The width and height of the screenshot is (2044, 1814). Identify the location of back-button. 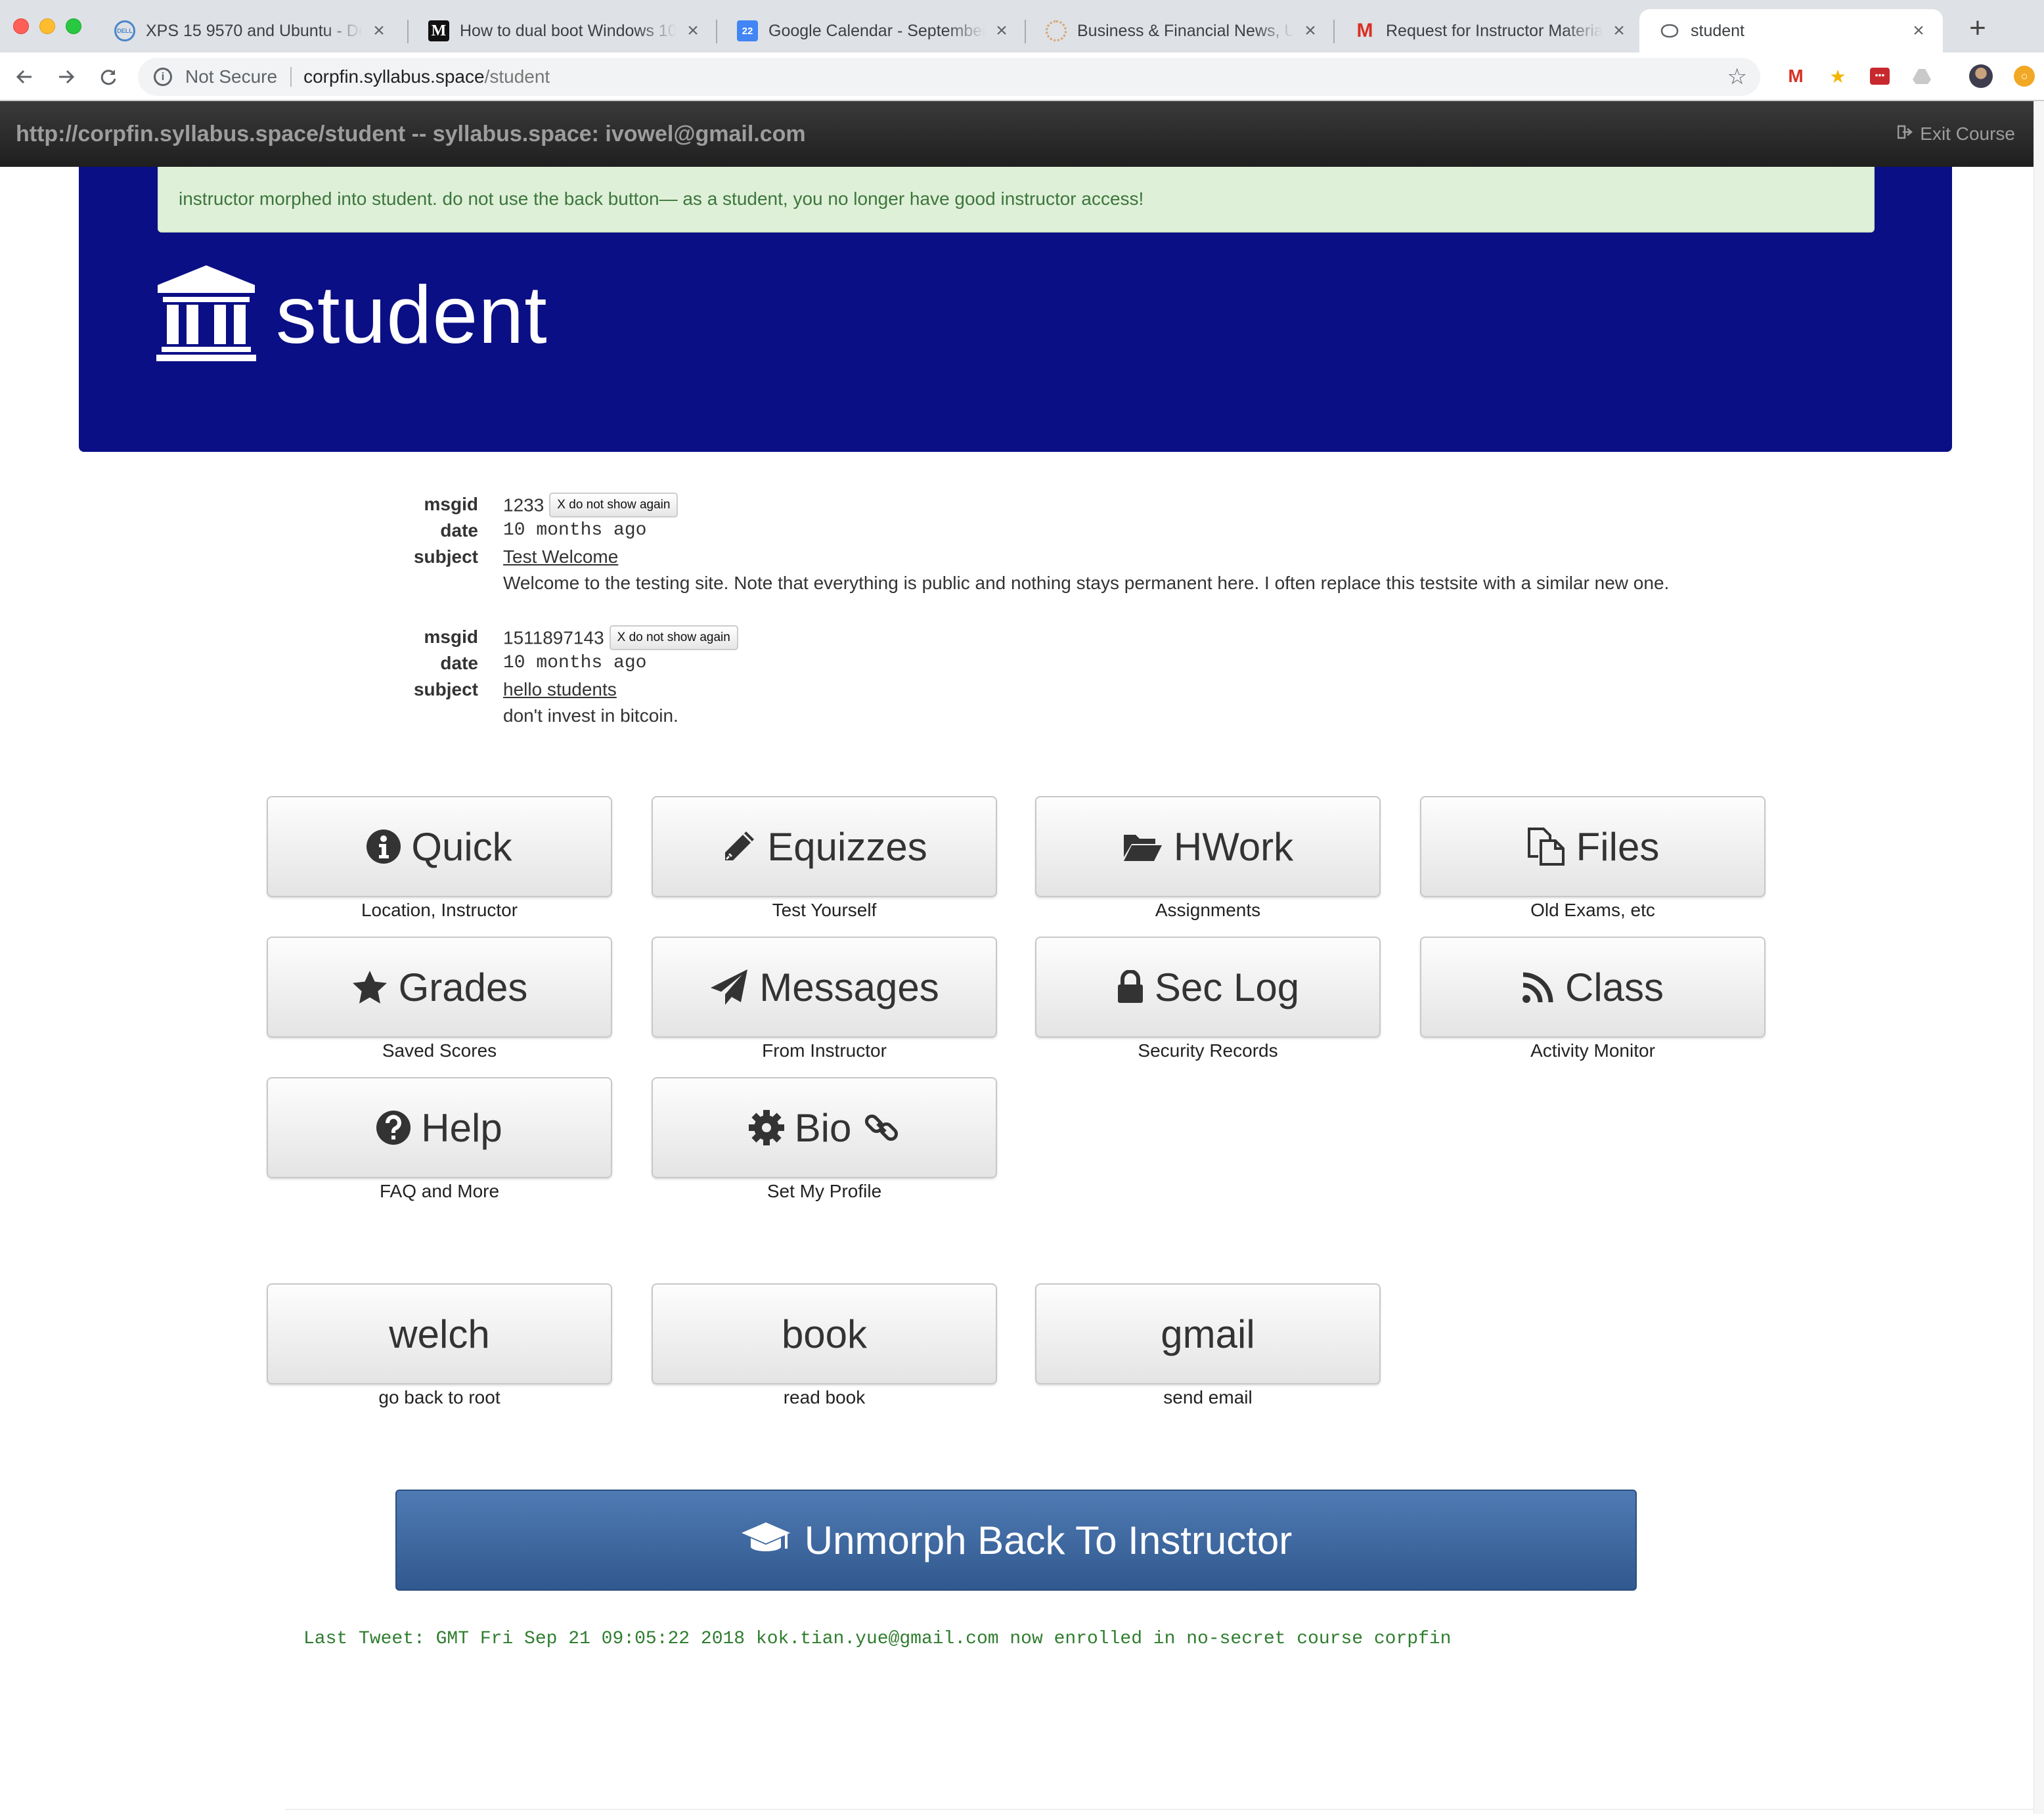
(24, 77).